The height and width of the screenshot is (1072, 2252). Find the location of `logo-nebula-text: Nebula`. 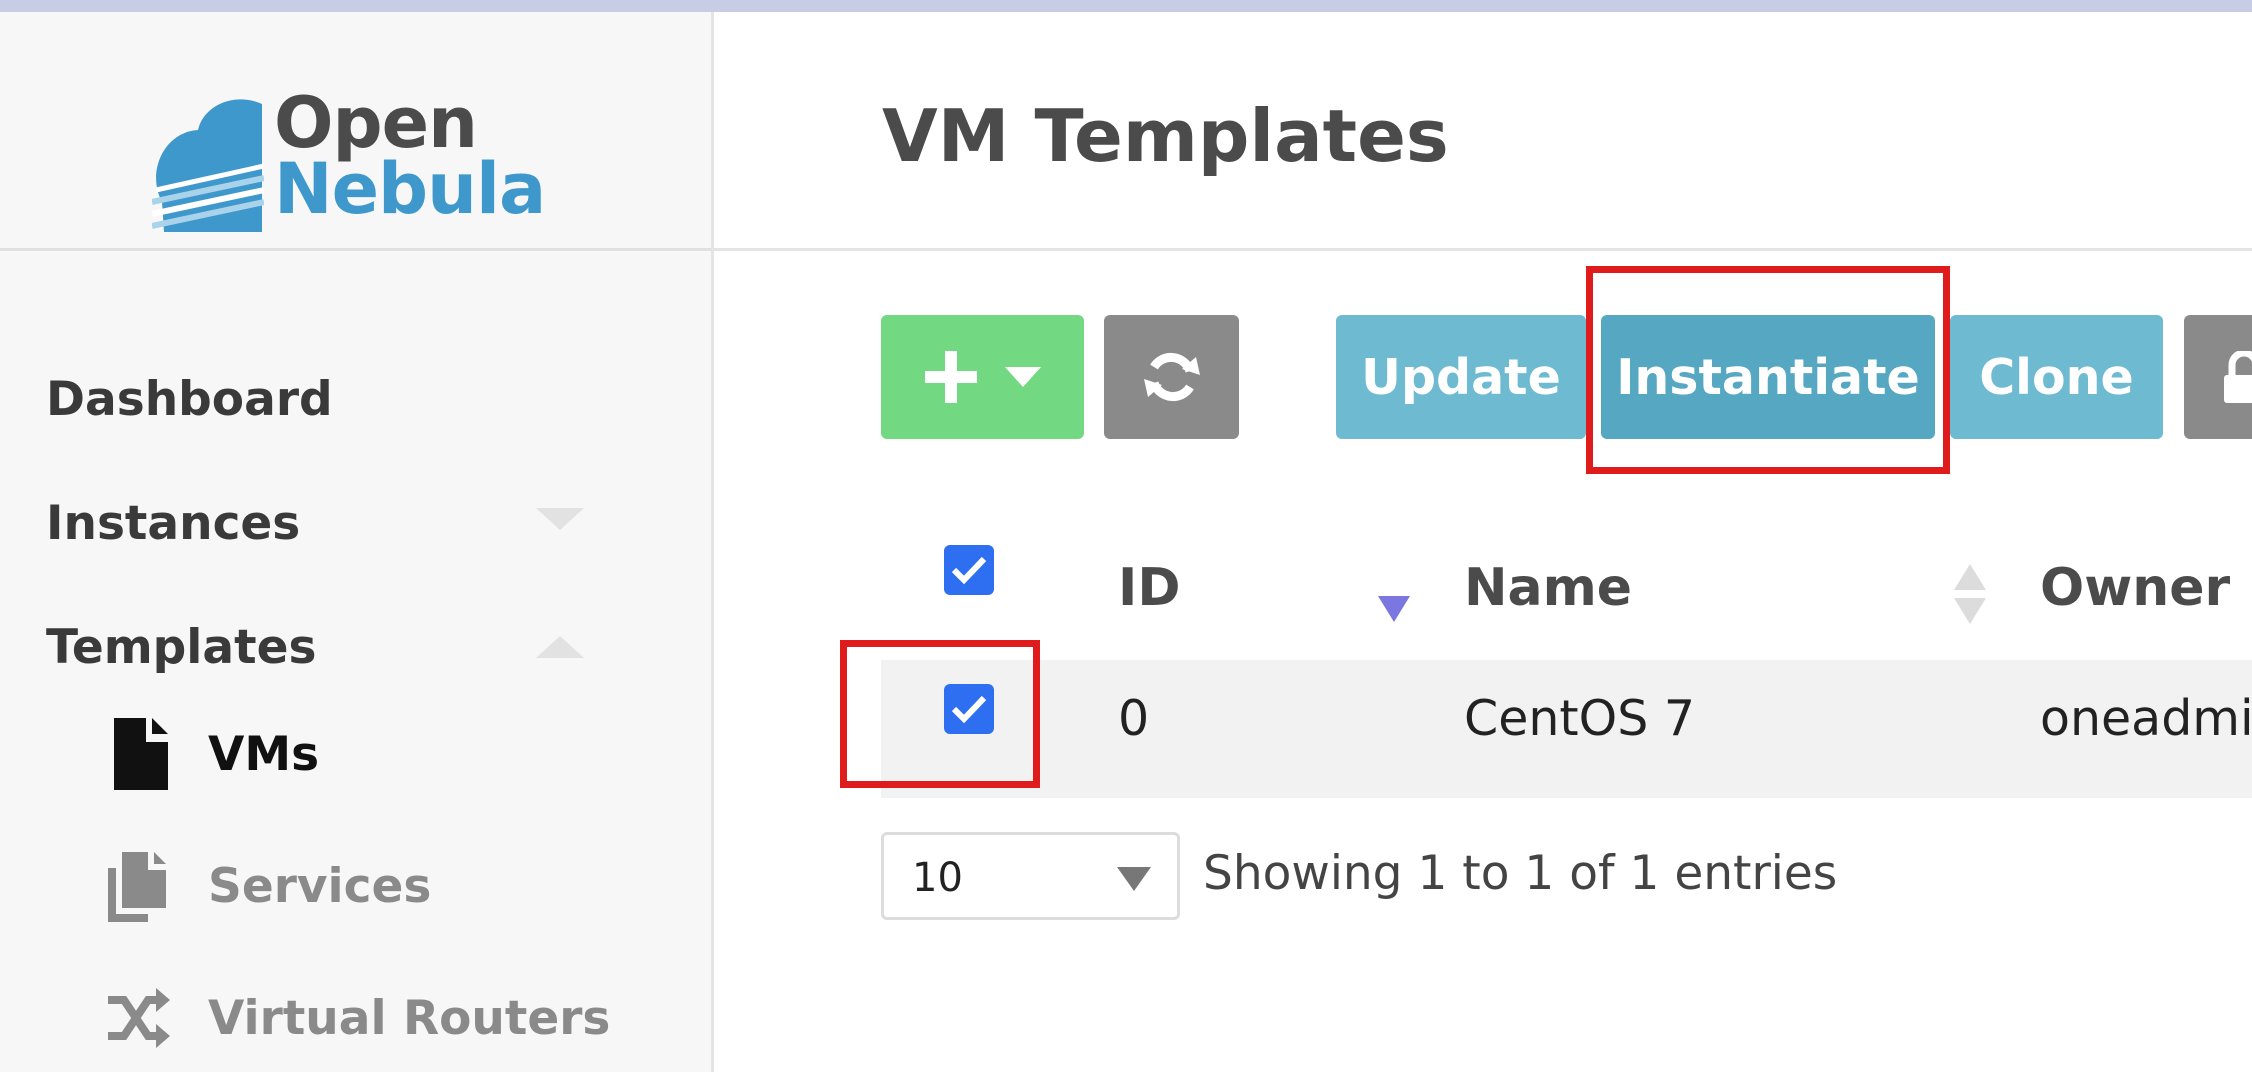

logo-nebula-text: Nebula is located at coordinates (410, 189).